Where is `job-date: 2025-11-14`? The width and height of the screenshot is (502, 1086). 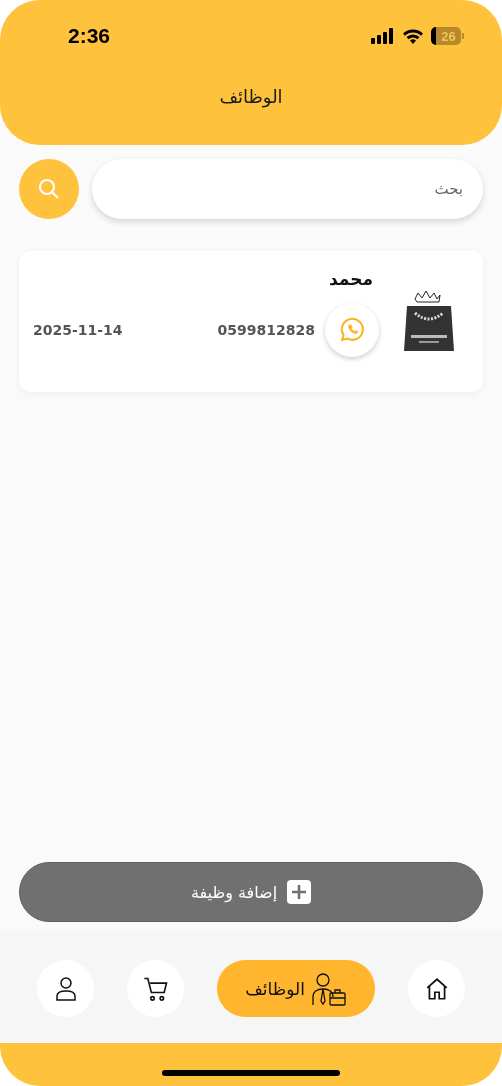 job-date: 2025-11-14 is located at coordinates (78, 330).